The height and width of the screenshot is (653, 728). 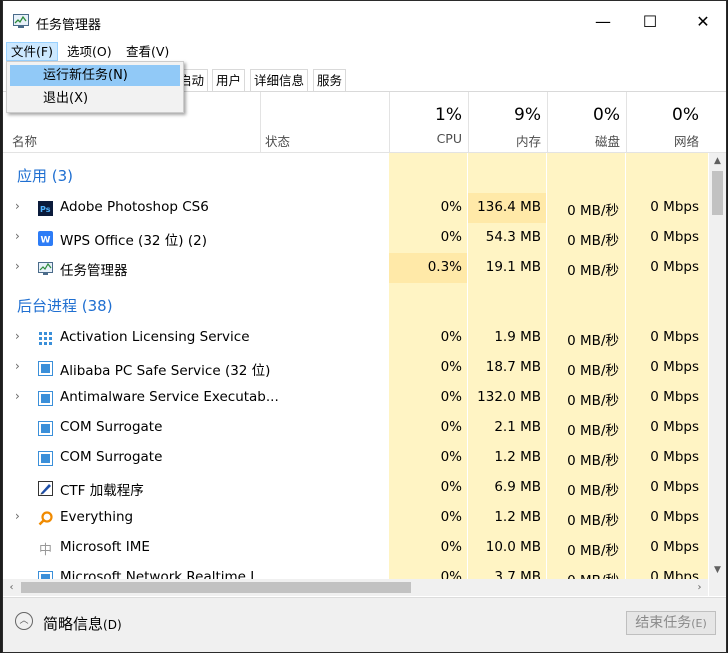 What do you see at coordinates (717, 366) in the screenshot?
I see `vertical-scrollbar: ▲ ▼` at bounding box center [717, 366].